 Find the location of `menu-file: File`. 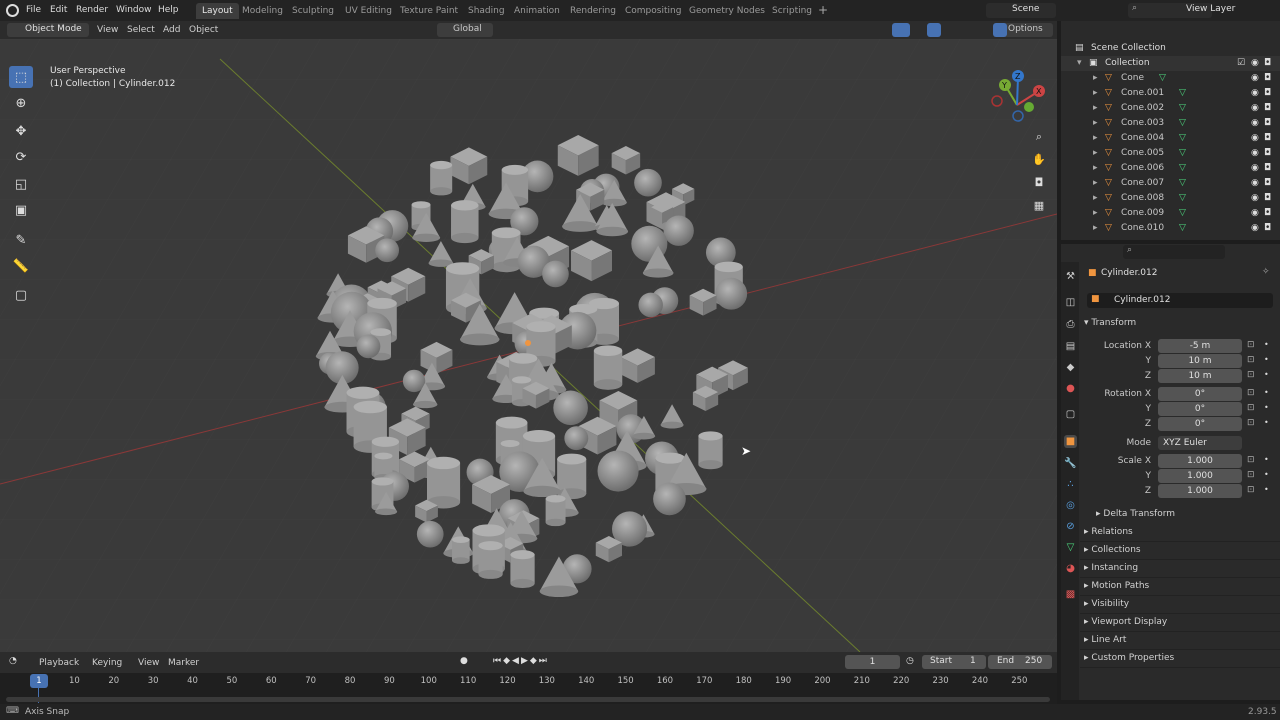

menu-file: File is located at coordinates (33, 10).